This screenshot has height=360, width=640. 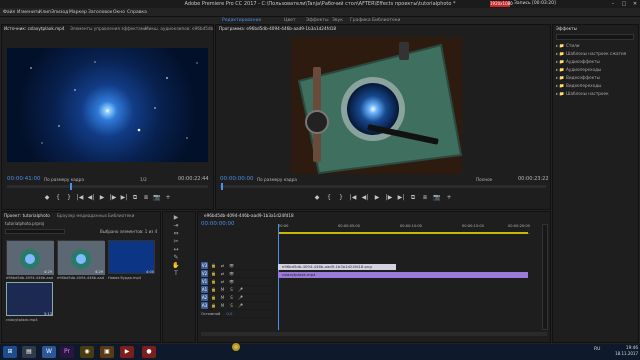 I want to click on program-export-frame-icon: 📷, so click(x=437, y=197).